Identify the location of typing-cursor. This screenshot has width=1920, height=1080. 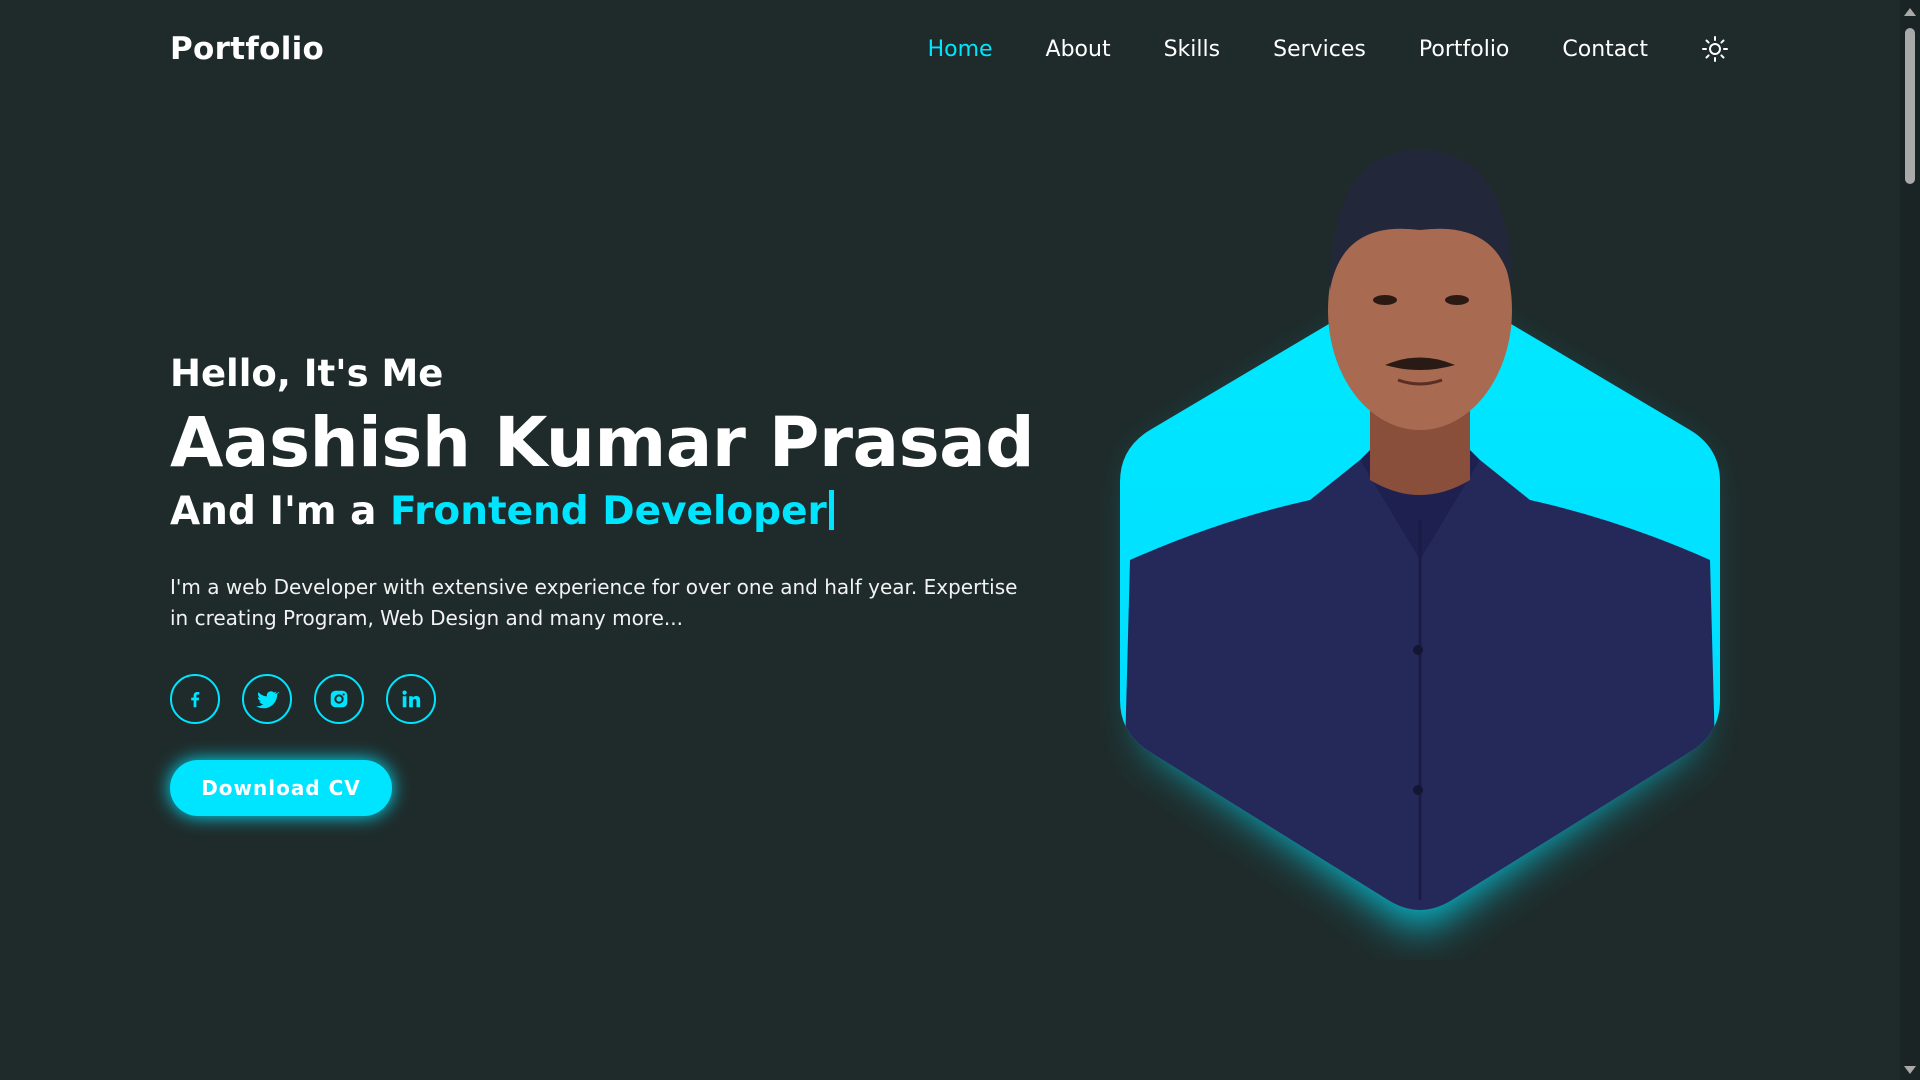
(831, 510).